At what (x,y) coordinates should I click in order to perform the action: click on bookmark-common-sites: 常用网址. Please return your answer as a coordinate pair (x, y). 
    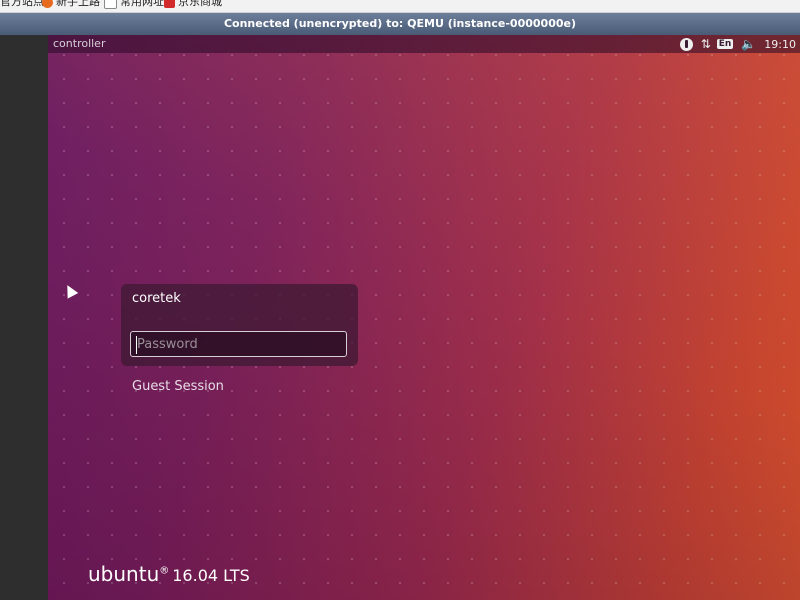
    Looking at the image, I should click on (134, 4).